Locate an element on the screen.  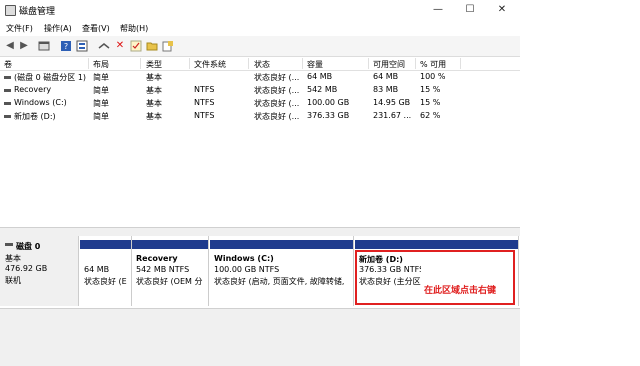
empty-area is located at coordinates (260, 337).